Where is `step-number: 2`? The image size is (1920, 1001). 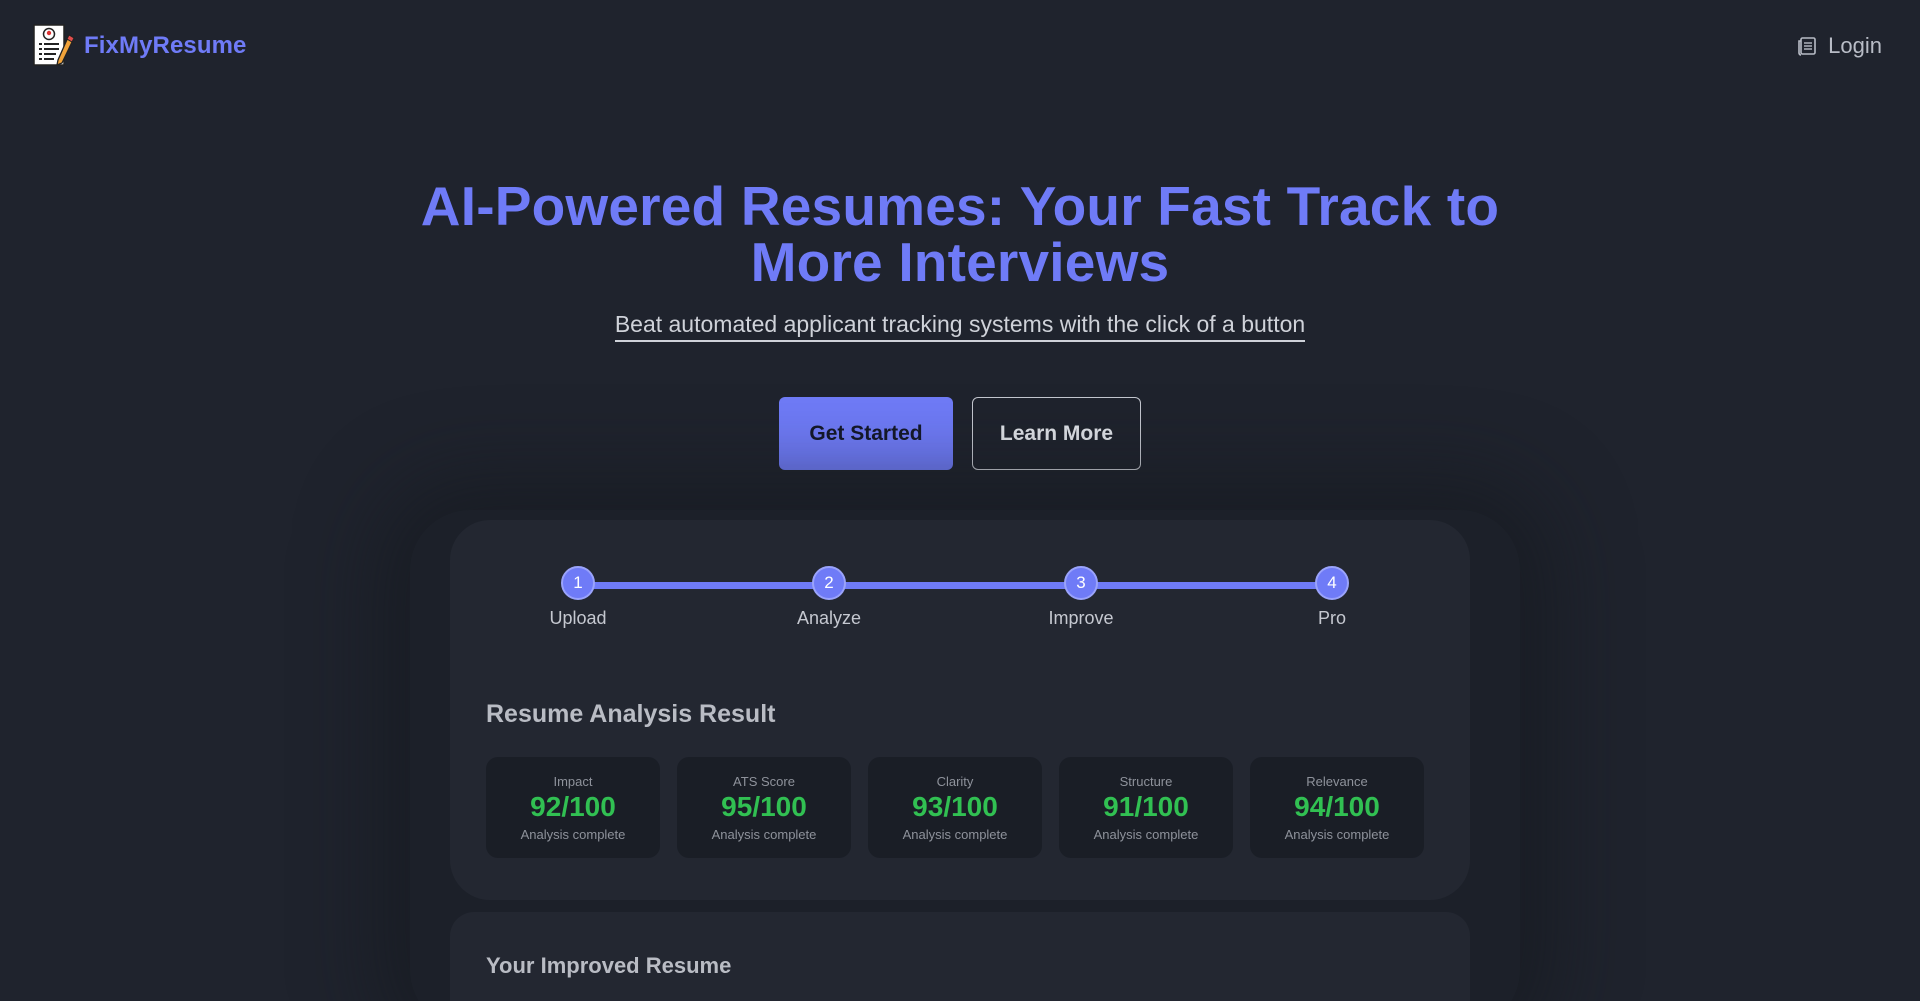
step-number: 2 is located at coordinates (829, 583).